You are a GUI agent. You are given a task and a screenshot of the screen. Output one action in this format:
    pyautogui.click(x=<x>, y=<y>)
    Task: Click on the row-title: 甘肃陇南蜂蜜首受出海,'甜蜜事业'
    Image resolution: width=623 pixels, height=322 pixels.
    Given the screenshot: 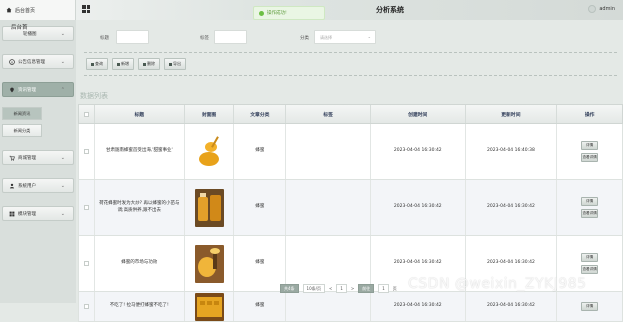 What is the action you would take?
    pyautogui.click(x=140, y=151)
    